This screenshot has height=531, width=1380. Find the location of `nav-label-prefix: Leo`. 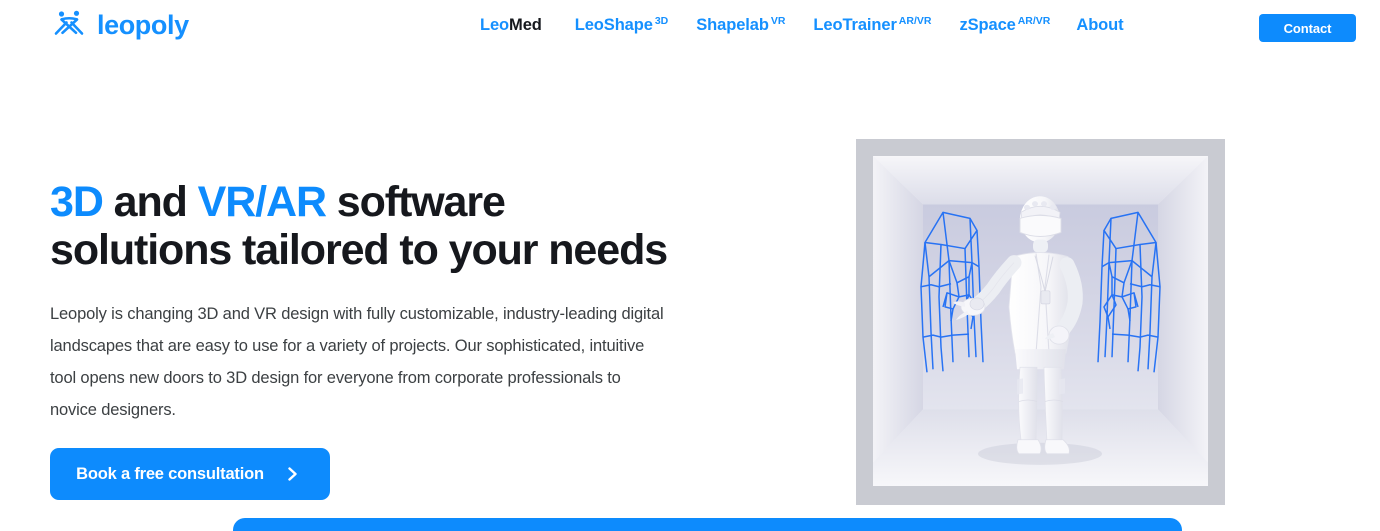

nav-label-prefix: Leo is located at coordinates (495, 25).